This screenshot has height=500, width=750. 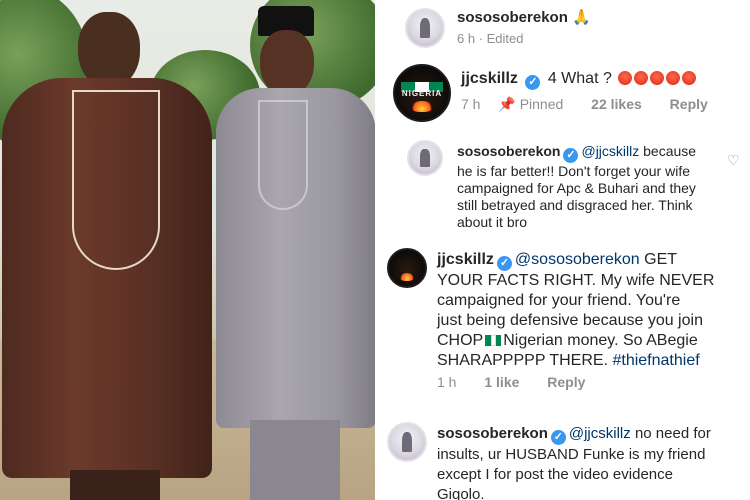 I want to click on comment-line: insults, ur HUSBAND Funke is my friend, so click(x=571, y=454).